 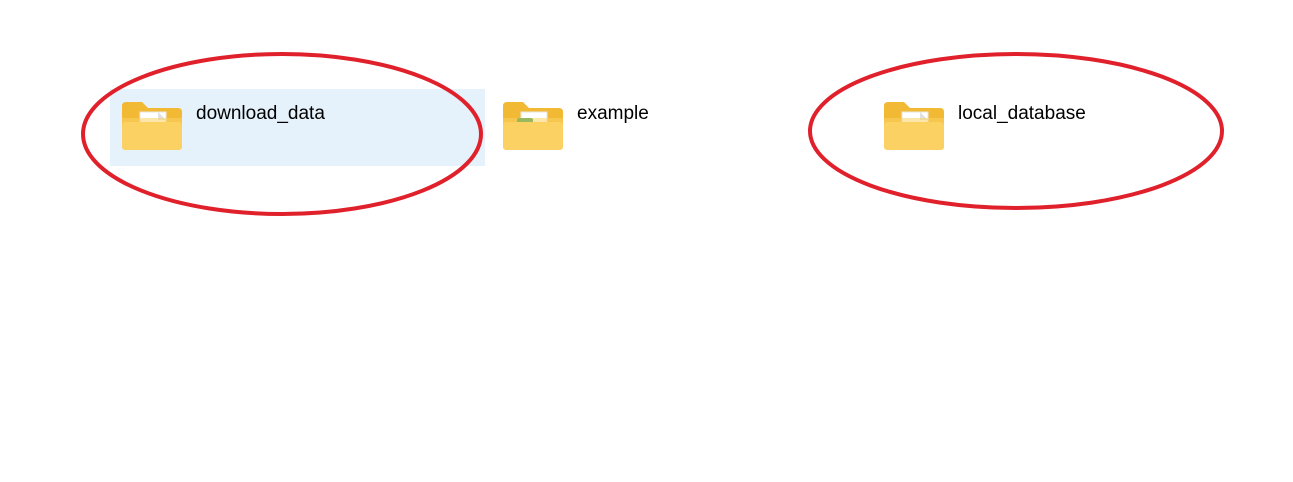 What do you see at coordinates (1059, 127) in the screenshot?
I see `file-item-local-database: local_database` at bounding box center [1059, 127].